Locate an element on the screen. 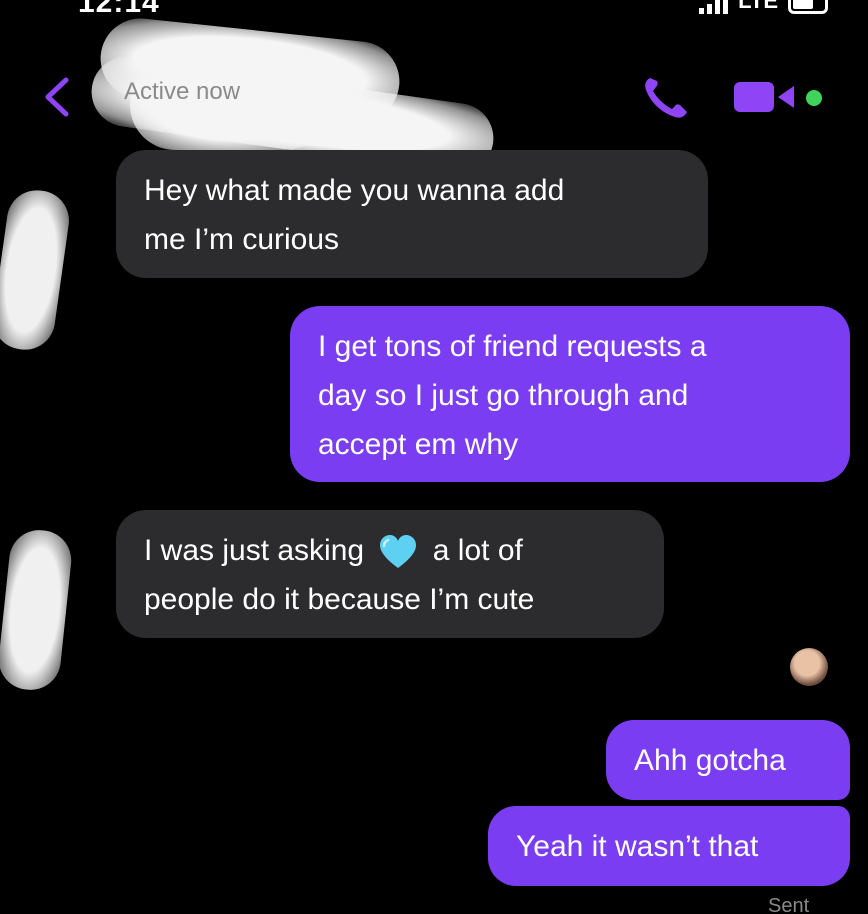 This screenshot has height=914, width=868. call-button is located at coordinates (666, 97).